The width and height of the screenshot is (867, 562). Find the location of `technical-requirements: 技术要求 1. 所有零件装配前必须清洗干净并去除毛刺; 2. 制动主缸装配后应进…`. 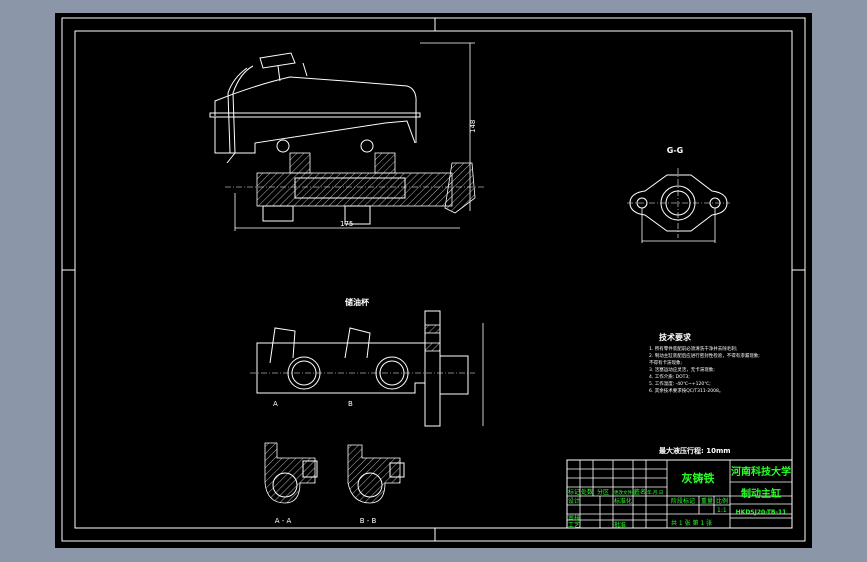

technical-requirements: 技术要求 1. 所有零件装配前必须清洗干净并去除毛刺; 2. 制动主缸装配后应进… is located at coordinates (704, 393).